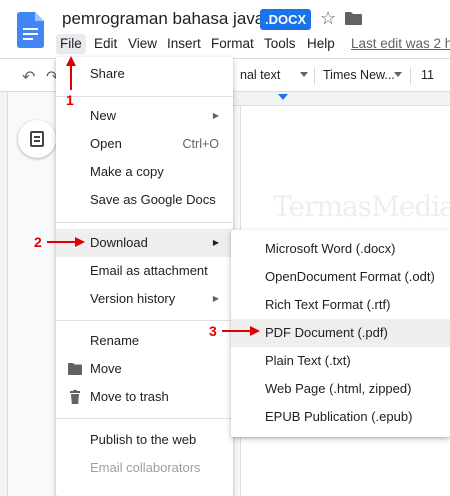 This screenshot has width=450, height=496. Describe the element at coordinates (232, 44) in the screenshot. I see `menu-format: Format` at that location.